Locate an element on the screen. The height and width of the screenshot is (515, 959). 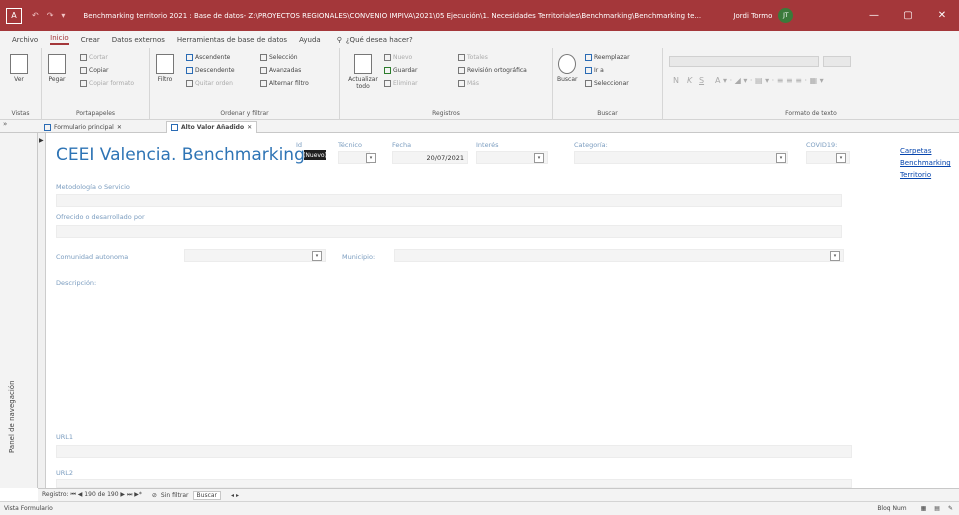
no-filter-icon: ⊘ is located at coordinates (154, 495).